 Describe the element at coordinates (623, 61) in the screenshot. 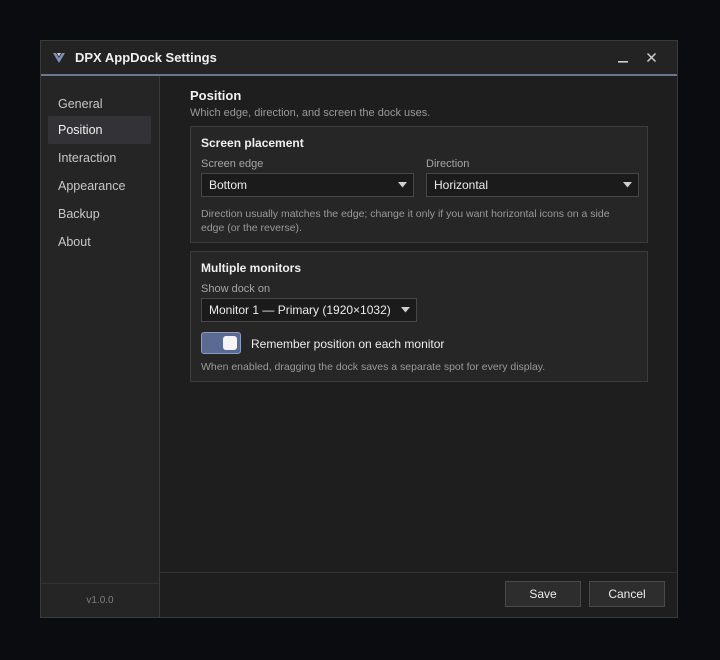

I see `minimize-icon` at that location.